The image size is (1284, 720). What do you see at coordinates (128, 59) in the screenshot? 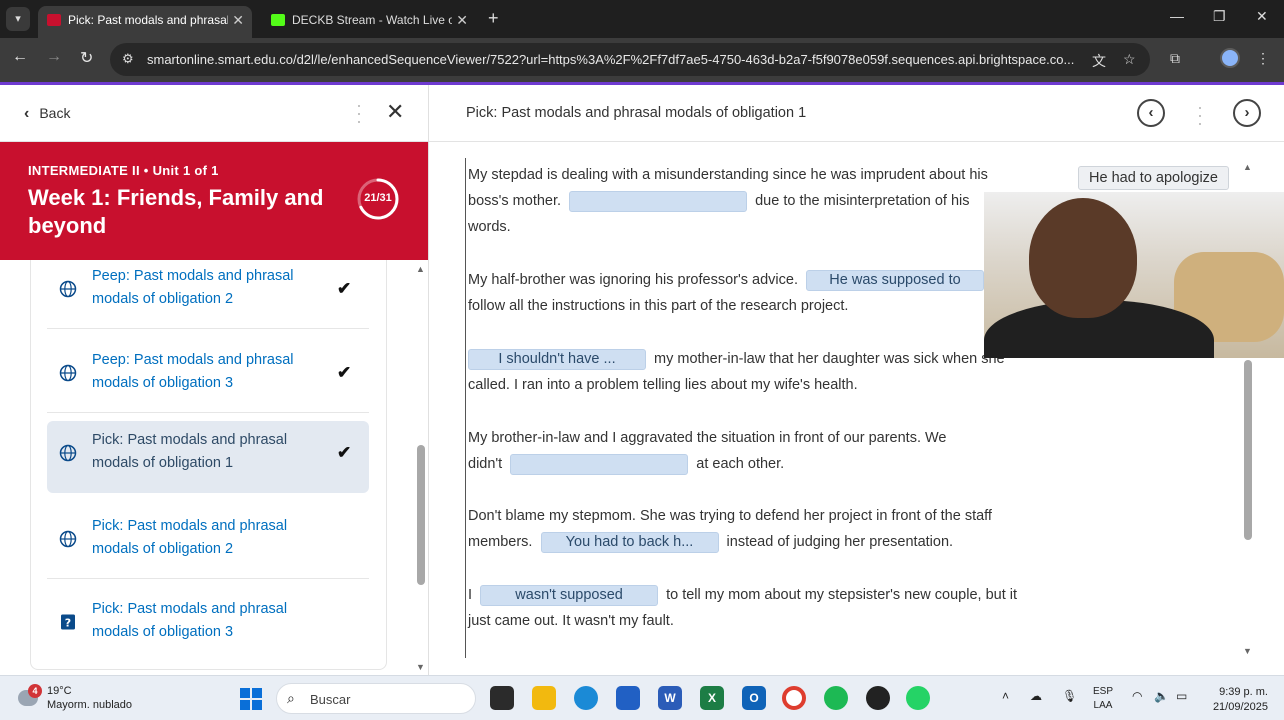
I see `site-info-icon: ⚙` at bounding box center [128, 59].